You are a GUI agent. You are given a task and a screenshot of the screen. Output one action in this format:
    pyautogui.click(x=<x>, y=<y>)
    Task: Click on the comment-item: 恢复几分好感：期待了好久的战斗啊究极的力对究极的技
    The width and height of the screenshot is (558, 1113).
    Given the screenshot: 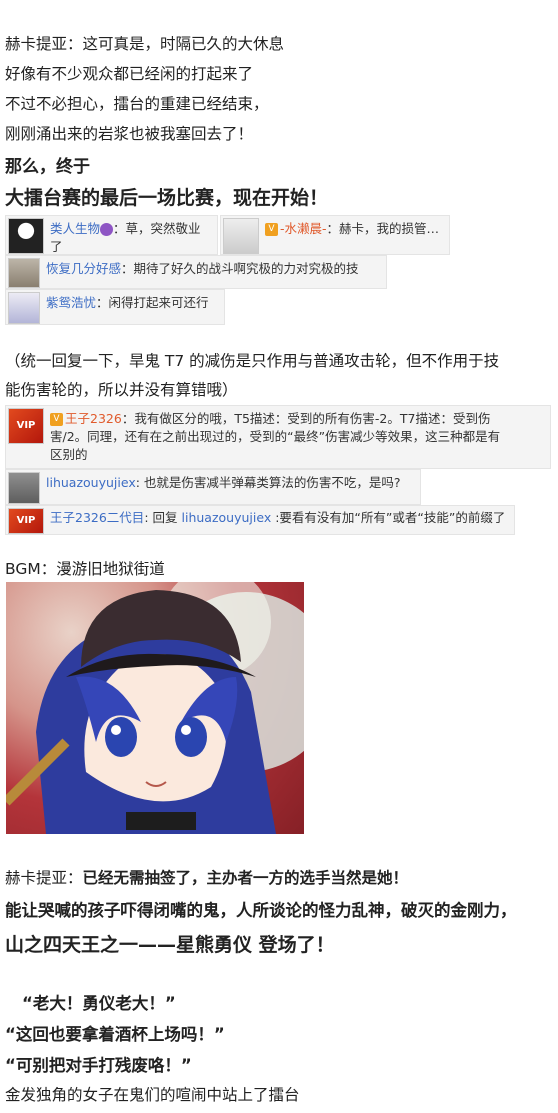 What is the action you would take?
    pyautogui.click(x=196, y=272)
    